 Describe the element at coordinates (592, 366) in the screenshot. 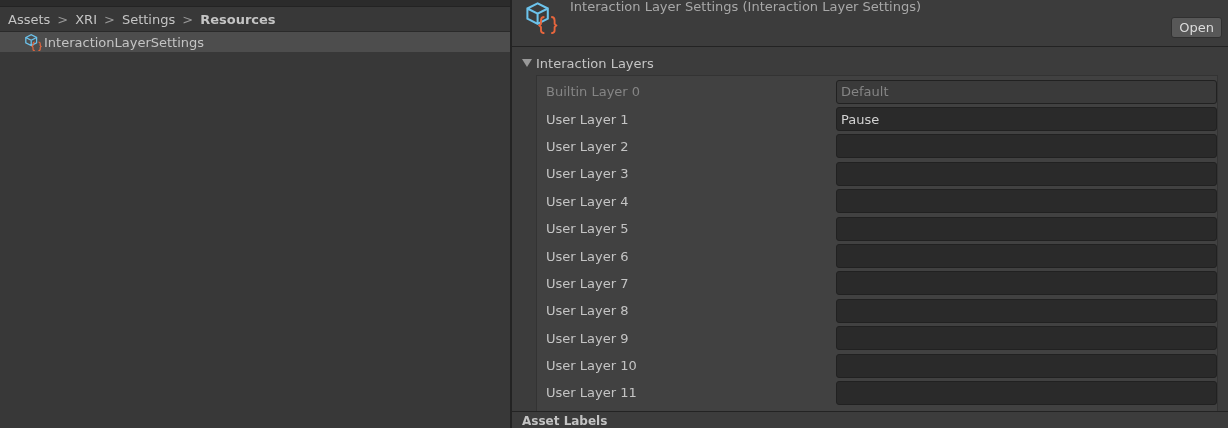

I see `layer-label: User Layer 10` at that location.